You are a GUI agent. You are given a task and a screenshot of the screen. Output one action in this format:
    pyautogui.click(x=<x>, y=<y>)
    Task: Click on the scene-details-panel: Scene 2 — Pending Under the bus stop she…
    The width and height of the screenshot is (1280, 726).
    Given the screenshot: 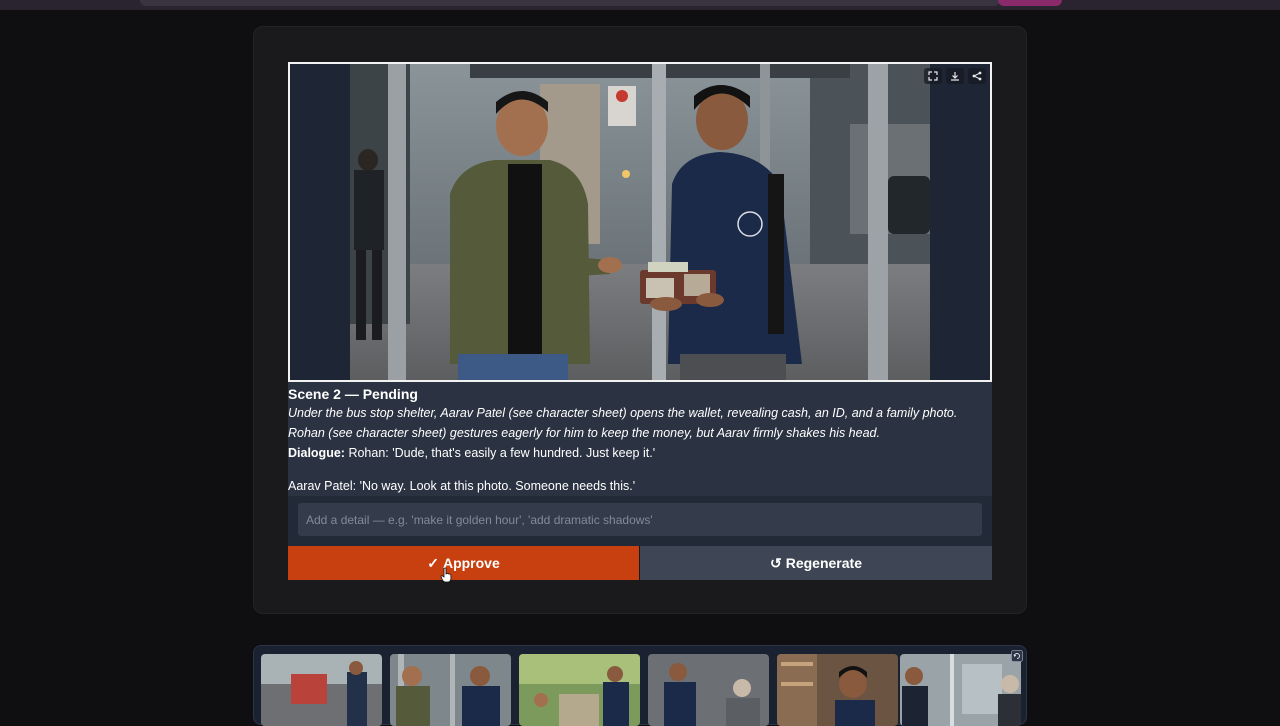 What is the action you would take?
    pyautogui.click(x=640, y=439)
    